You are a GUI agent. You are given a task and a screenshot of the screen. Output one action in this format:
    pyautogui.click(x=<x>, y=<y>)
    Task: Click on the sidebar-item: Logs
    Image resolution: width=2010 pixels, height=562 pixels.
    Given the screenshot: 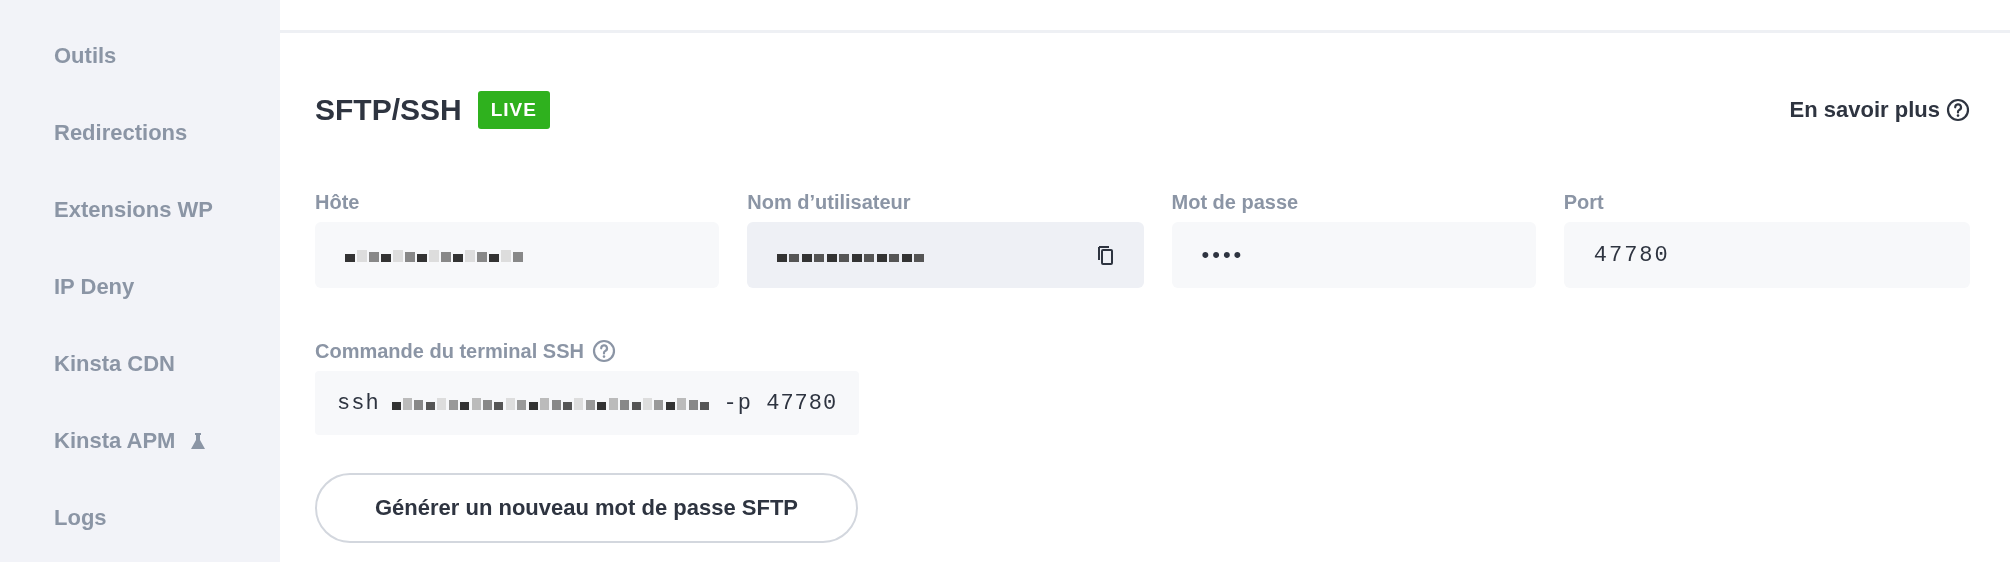 What is the action you would take?
    pyautogui.click(x=80, y=517)
    